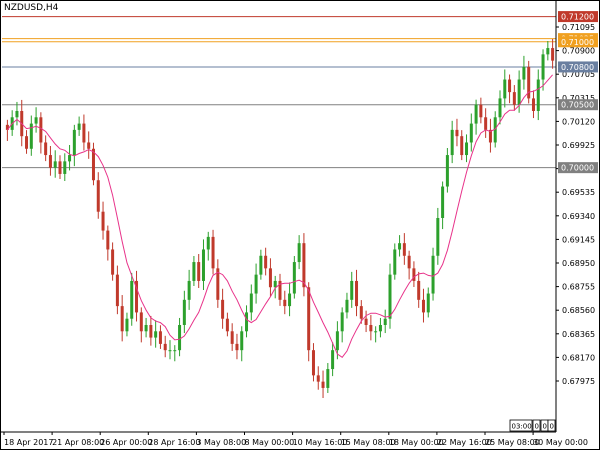 The height and width of the screenshot is (450, 600). I want to click on y-tick-label: 0.68560, so click(578, 310).